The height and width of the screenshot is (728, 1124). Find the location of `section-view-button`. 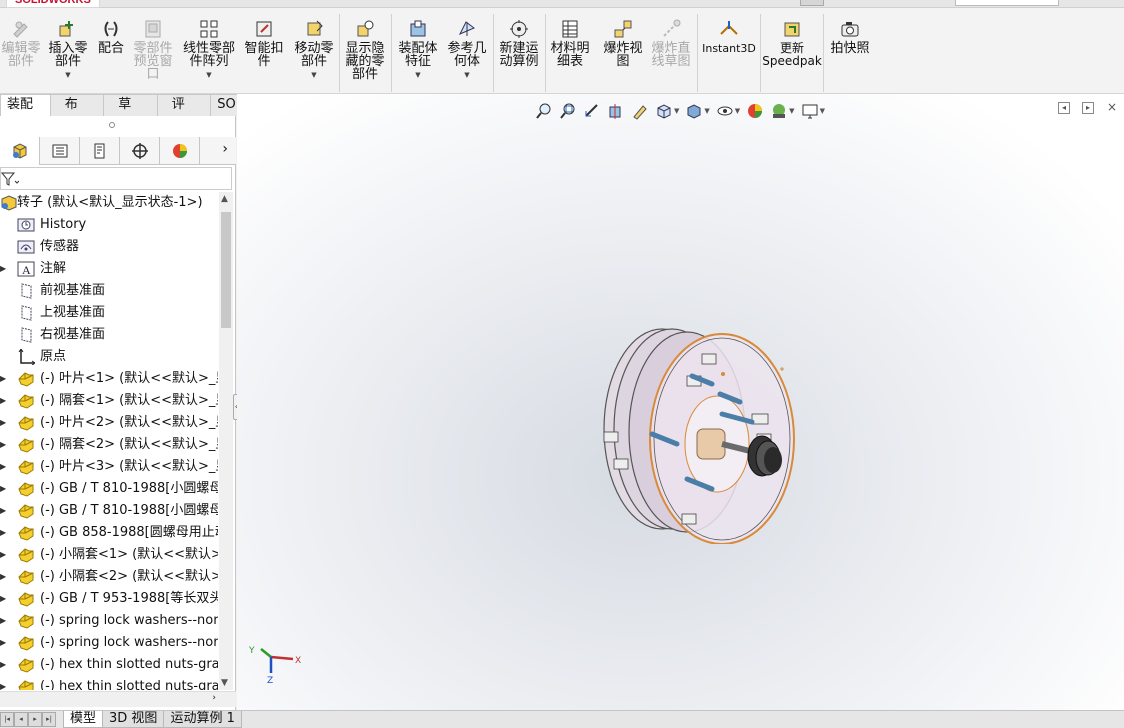

section-view-button is located at coordinates (616, 111).